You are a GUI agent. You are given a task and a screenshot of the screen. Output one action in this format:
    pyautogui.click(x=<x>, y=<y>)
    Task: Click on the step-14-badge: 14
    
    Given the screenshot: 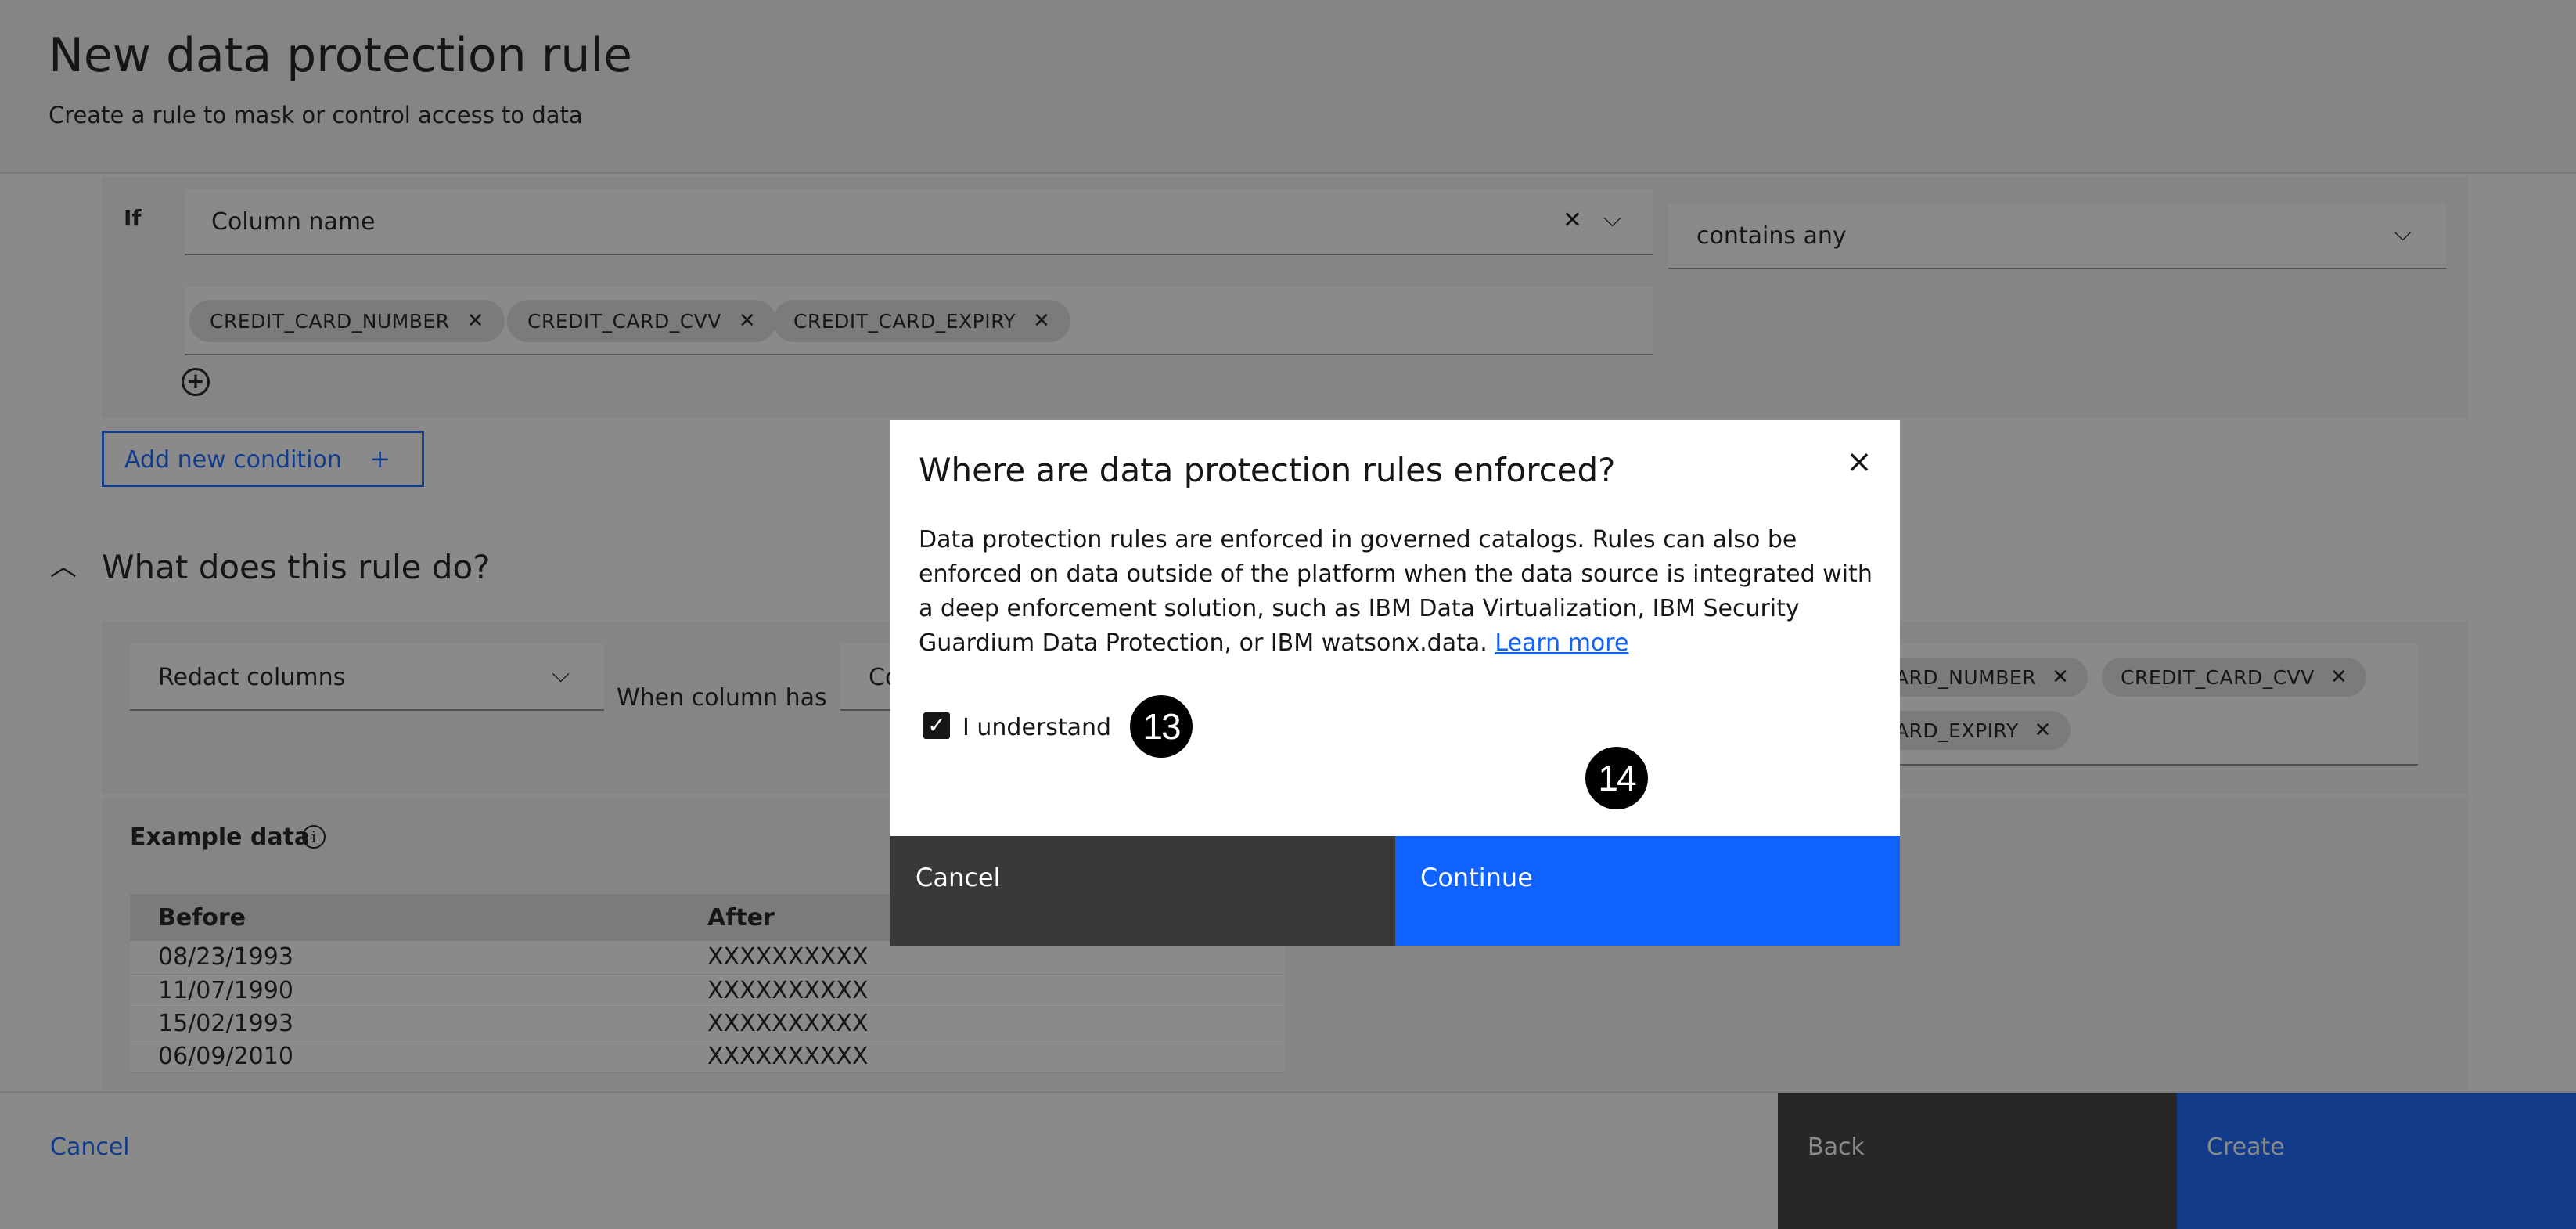 What is the action you would take?
    pyautogui.click(x=1616, y=778)
    